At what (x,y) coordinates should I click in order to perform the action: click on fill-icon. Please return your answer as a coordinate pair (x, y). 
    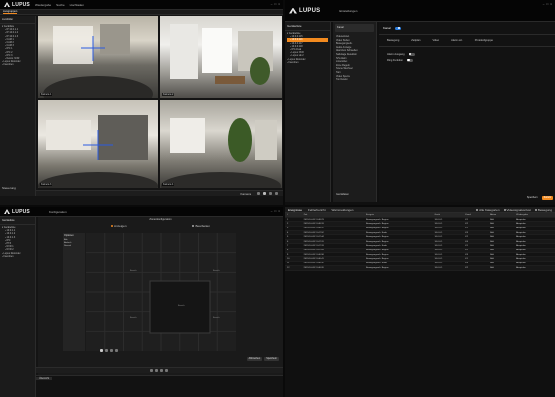
    Looking at the image, I should click on (111, 350).